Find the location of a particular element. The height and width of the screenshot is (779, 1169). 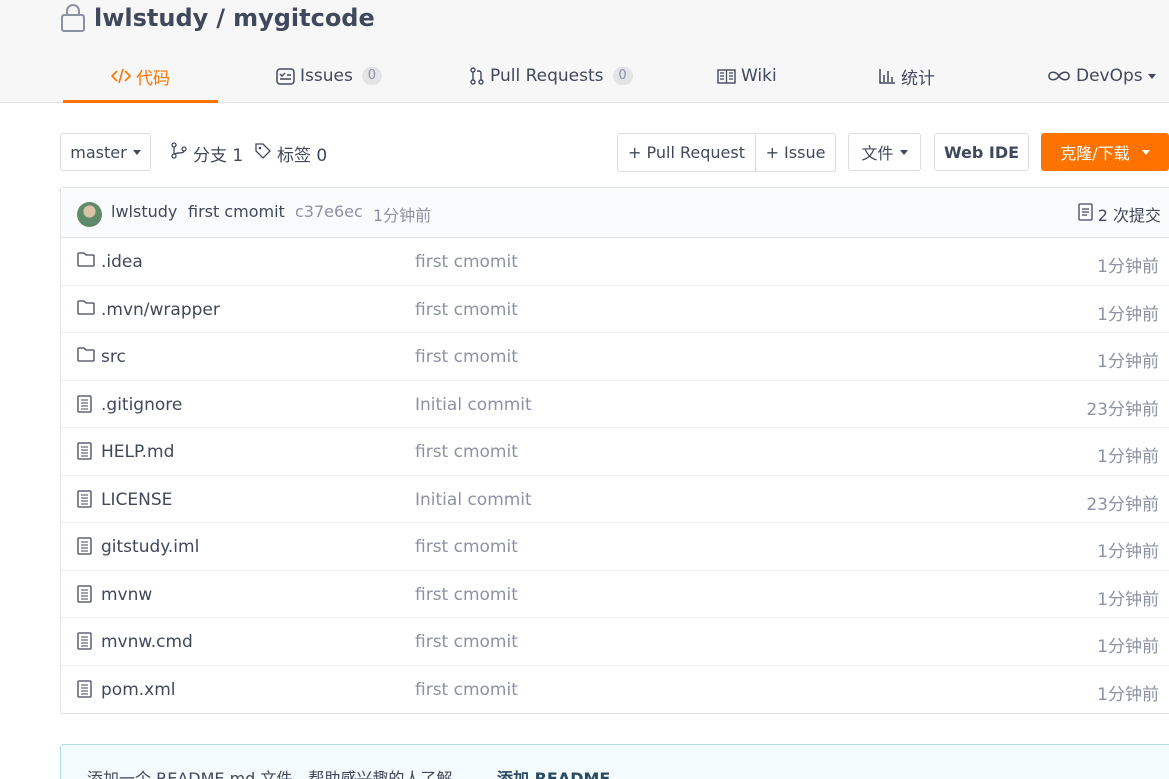

table-row: src first cmomit 1分钟前 is located at coordinates (615, 357).